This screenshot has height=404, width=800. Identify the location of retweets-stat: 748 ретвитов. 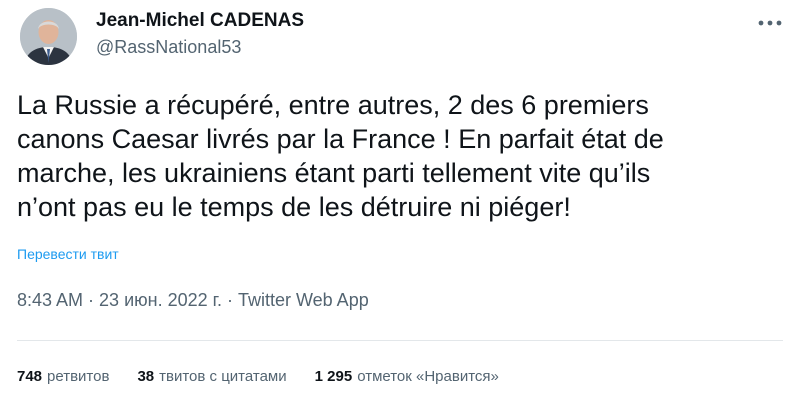
(63, 376).